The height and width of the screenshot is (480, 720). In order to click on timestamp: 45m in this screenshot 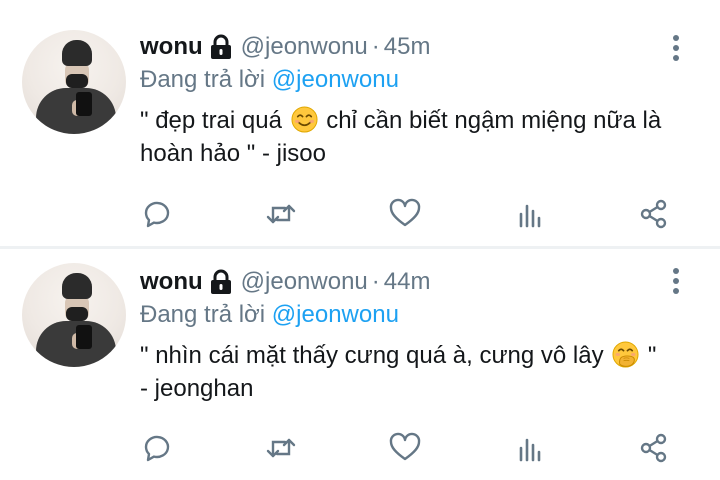, I will do `click(407, 47)`.